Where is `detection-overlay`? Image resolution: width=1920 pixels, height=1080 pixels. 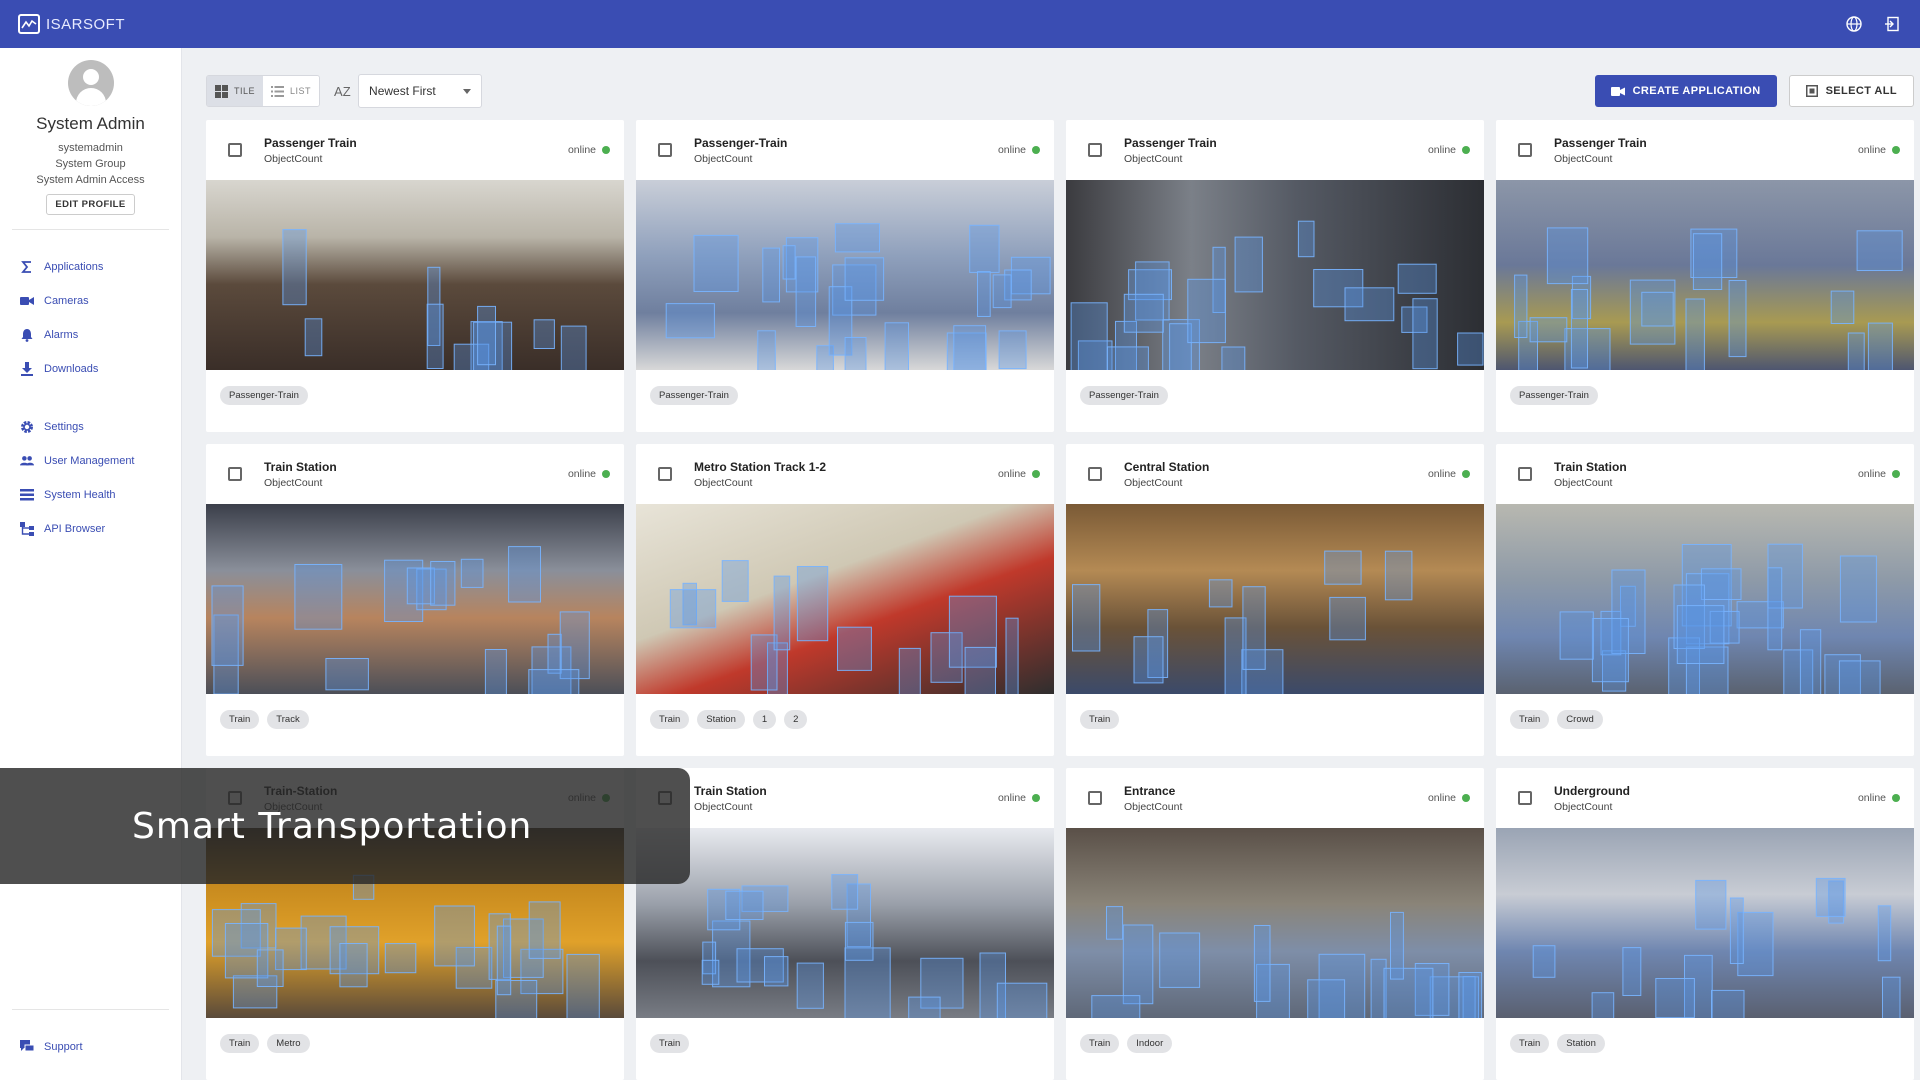 detection-overlay is located at coordinates (874, 946).